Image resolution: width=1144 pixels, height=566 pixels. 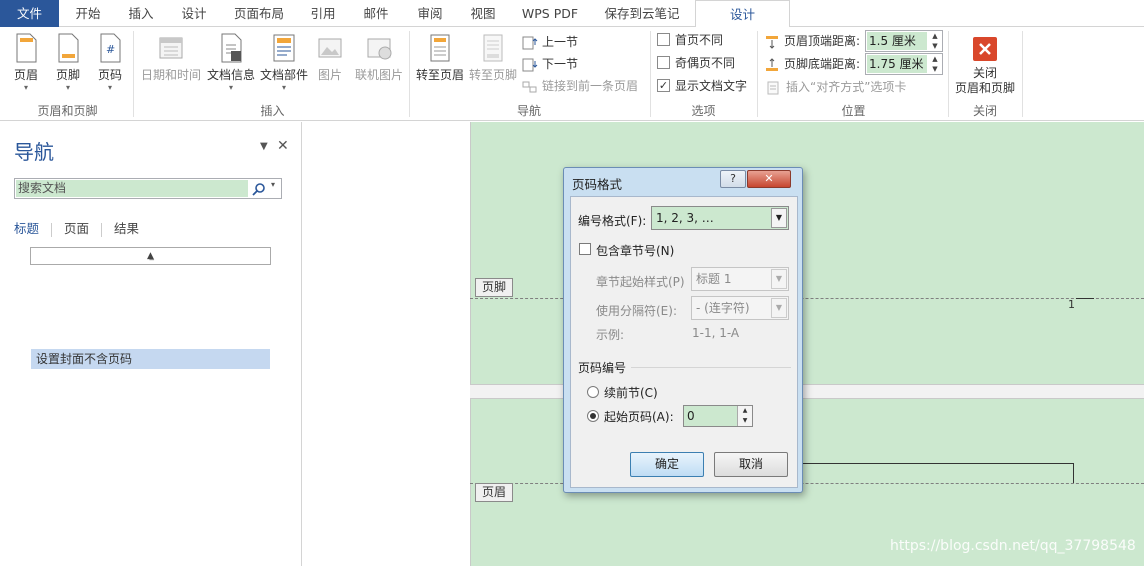 I want to click on collapse-up-icon: ▲̲, so click(x=150, y=256).